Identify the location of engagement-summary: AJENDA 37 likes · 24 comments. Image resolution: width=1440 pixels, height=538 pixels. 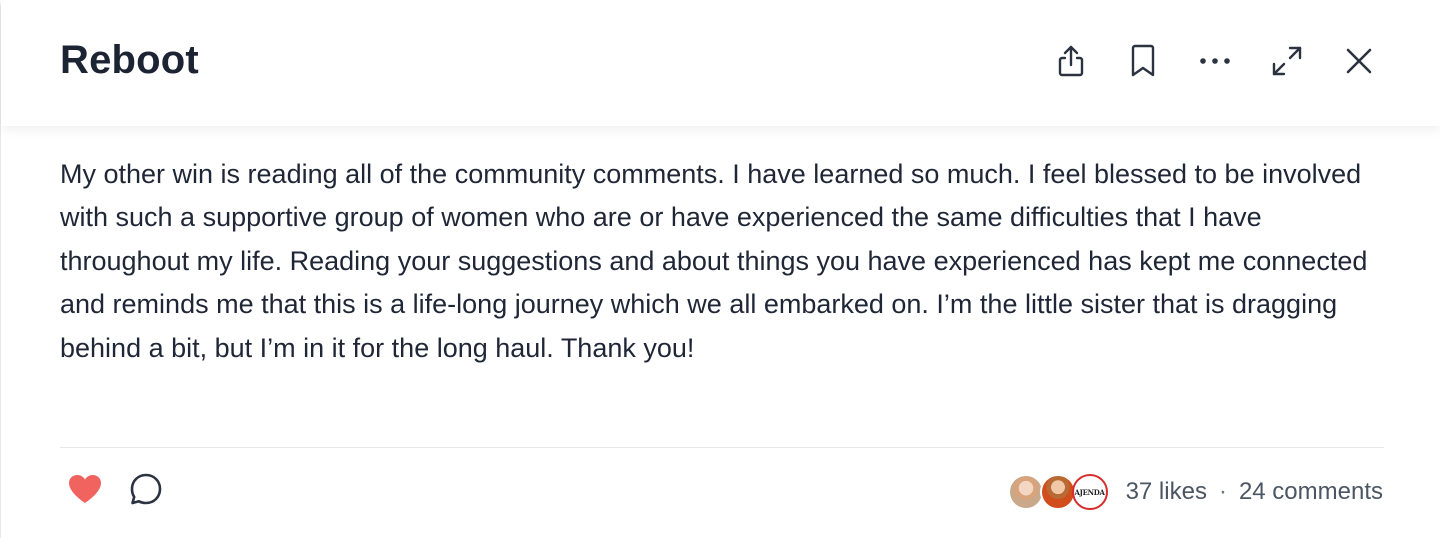
(1195, 492).